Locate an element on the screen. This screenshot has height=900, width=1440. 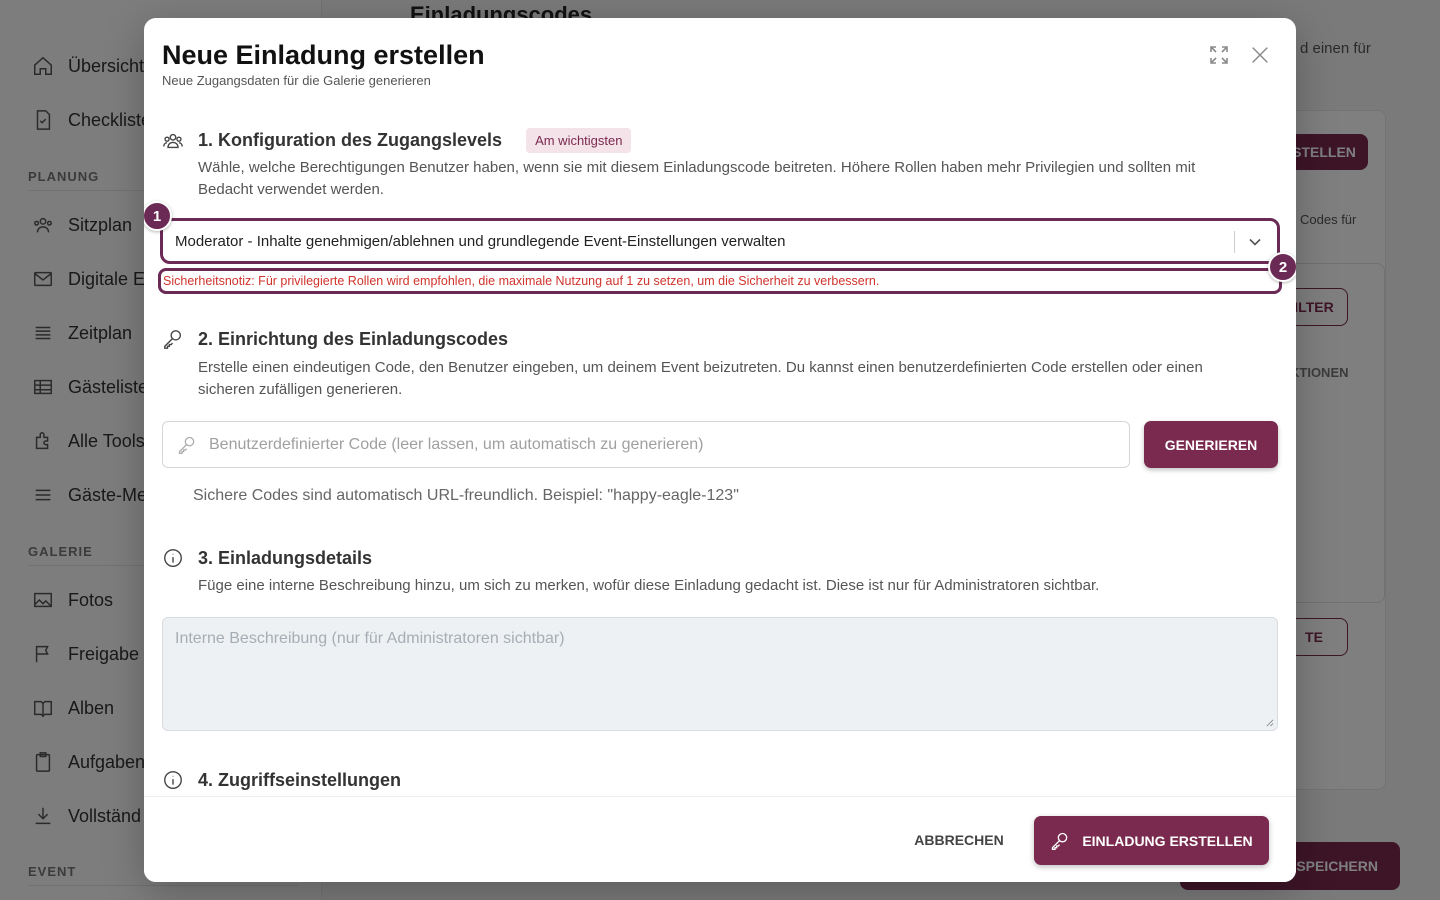
chevron-down-icon is located at coordinates (1255, 244).